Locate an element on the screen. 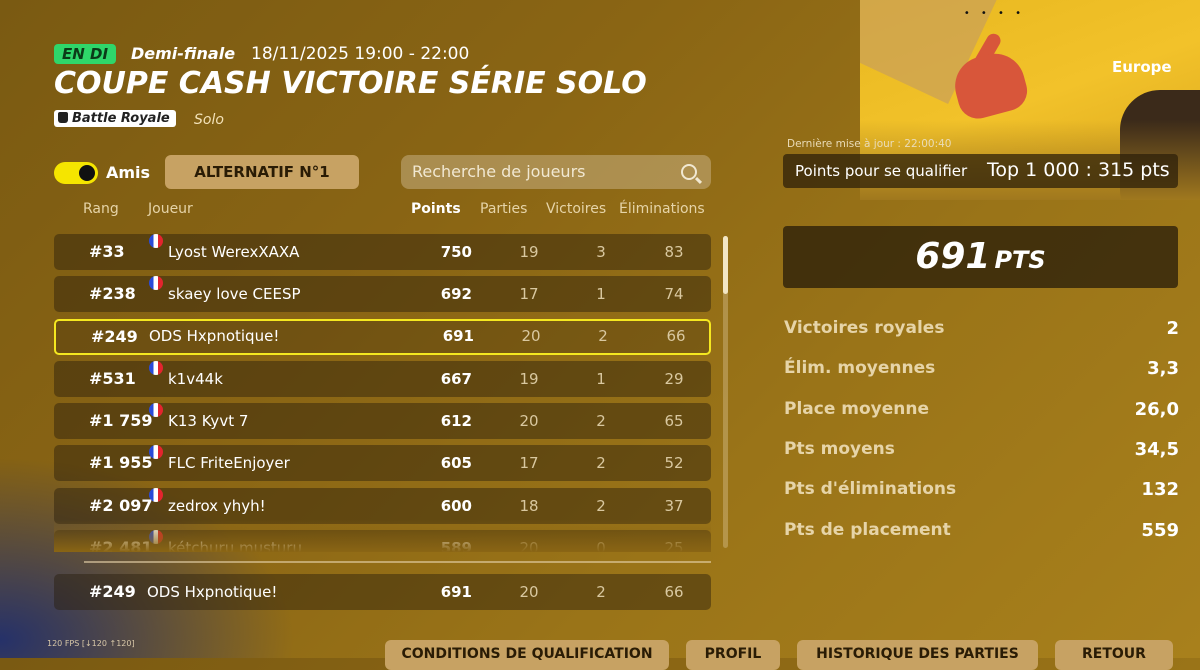  total-points: 691 is located at coordinates (953, 256).